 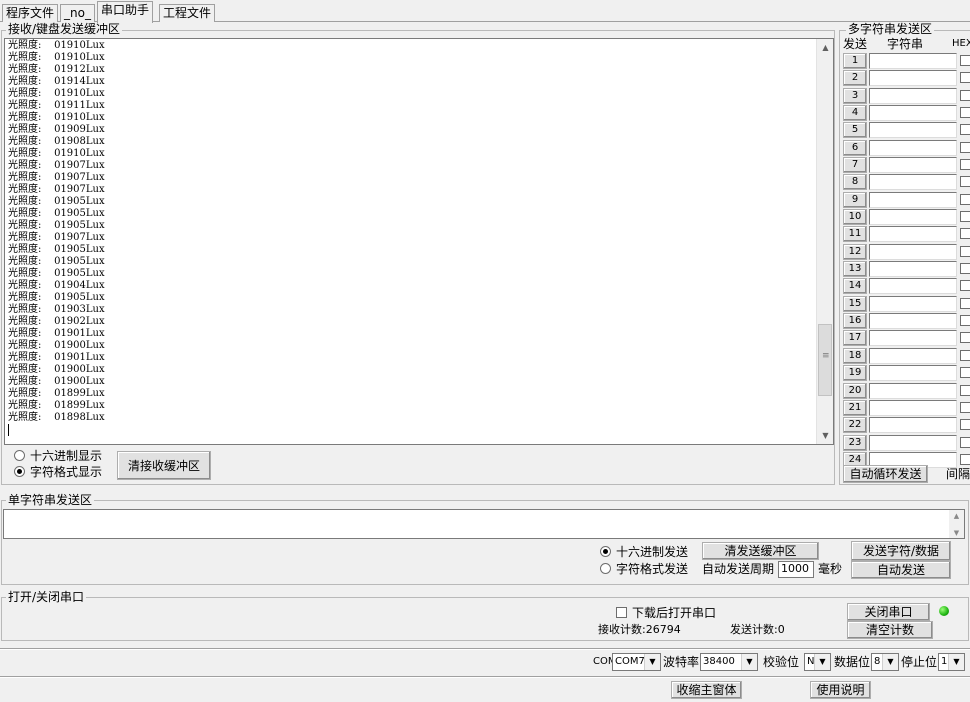 I want to click on send-data-button: 发送字符/数据, so click(x=901, y=551).